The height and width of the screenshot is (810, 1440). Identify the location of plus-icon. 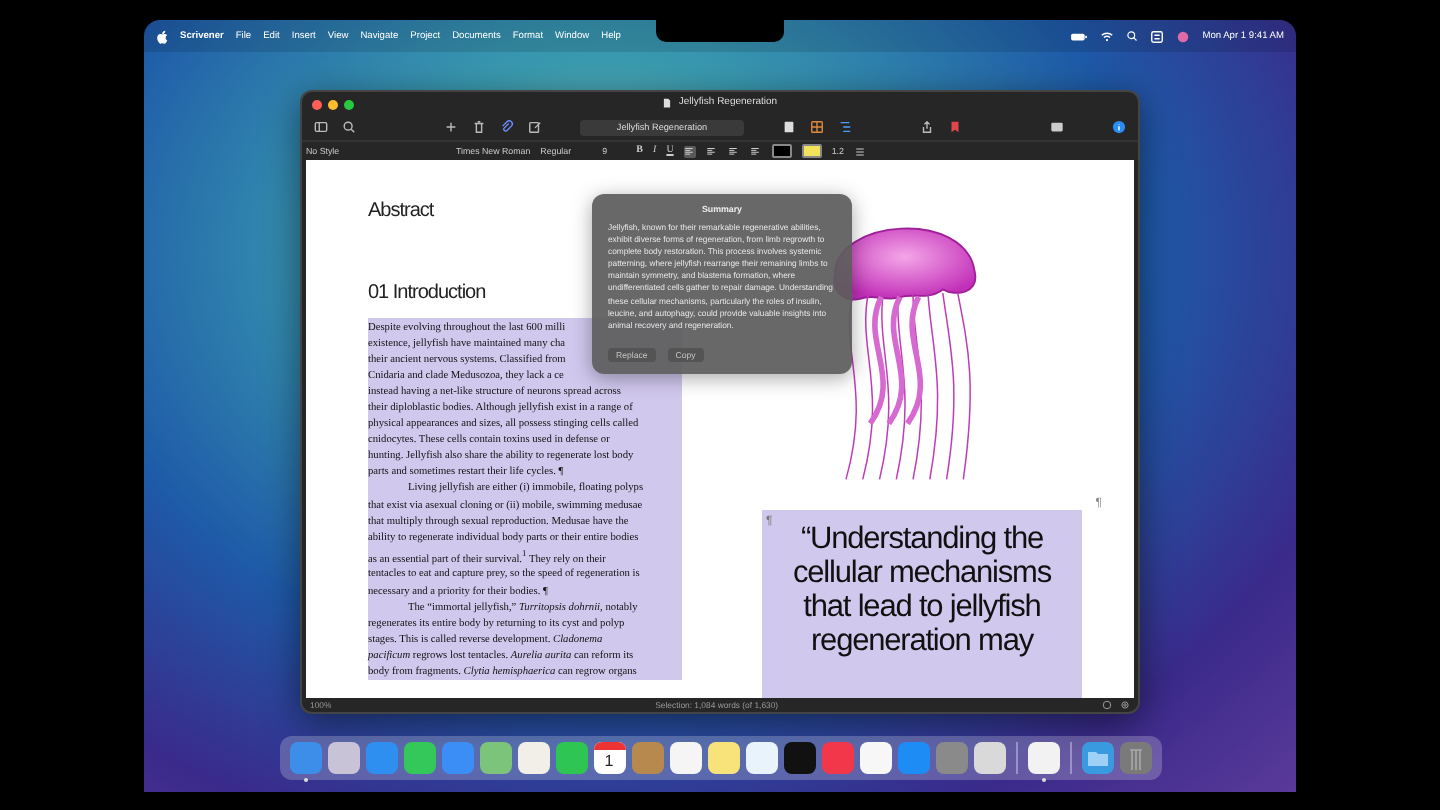
(451, 127).